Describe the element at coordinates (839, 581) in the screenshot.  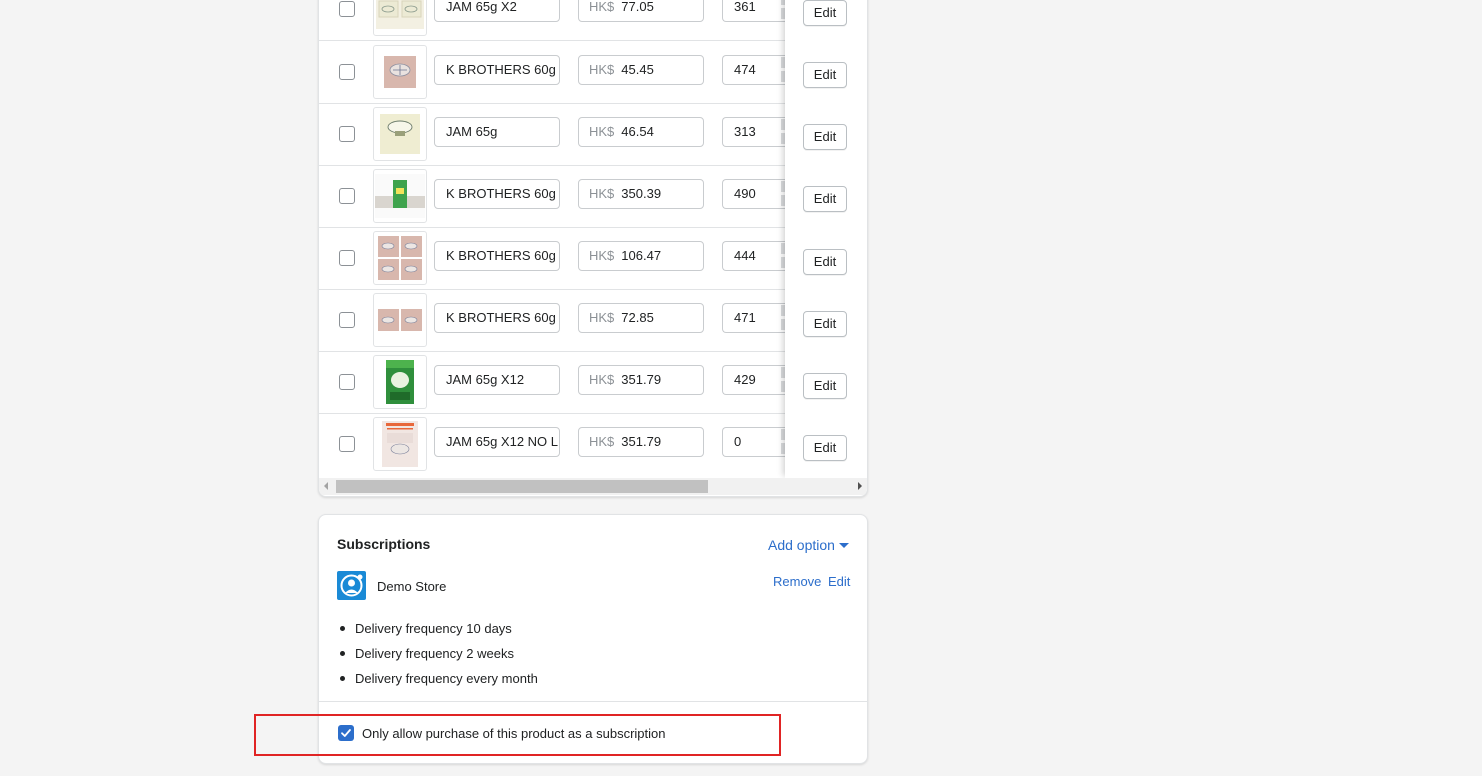
I see `edit-link: Edit` at that location.